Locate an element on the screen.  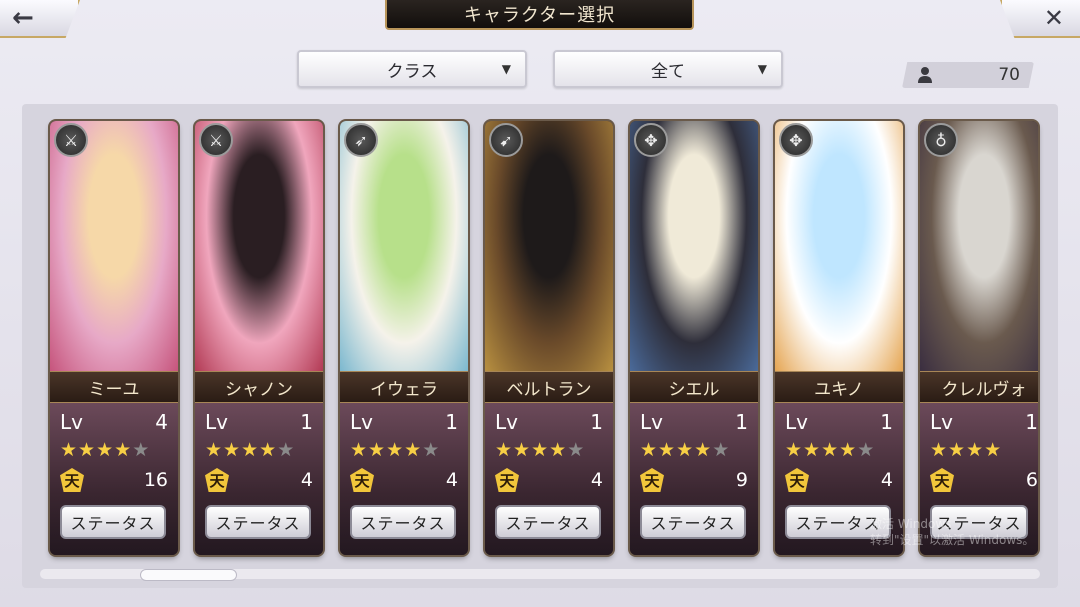
character-count: 70 is located at coordinates (968, 75).